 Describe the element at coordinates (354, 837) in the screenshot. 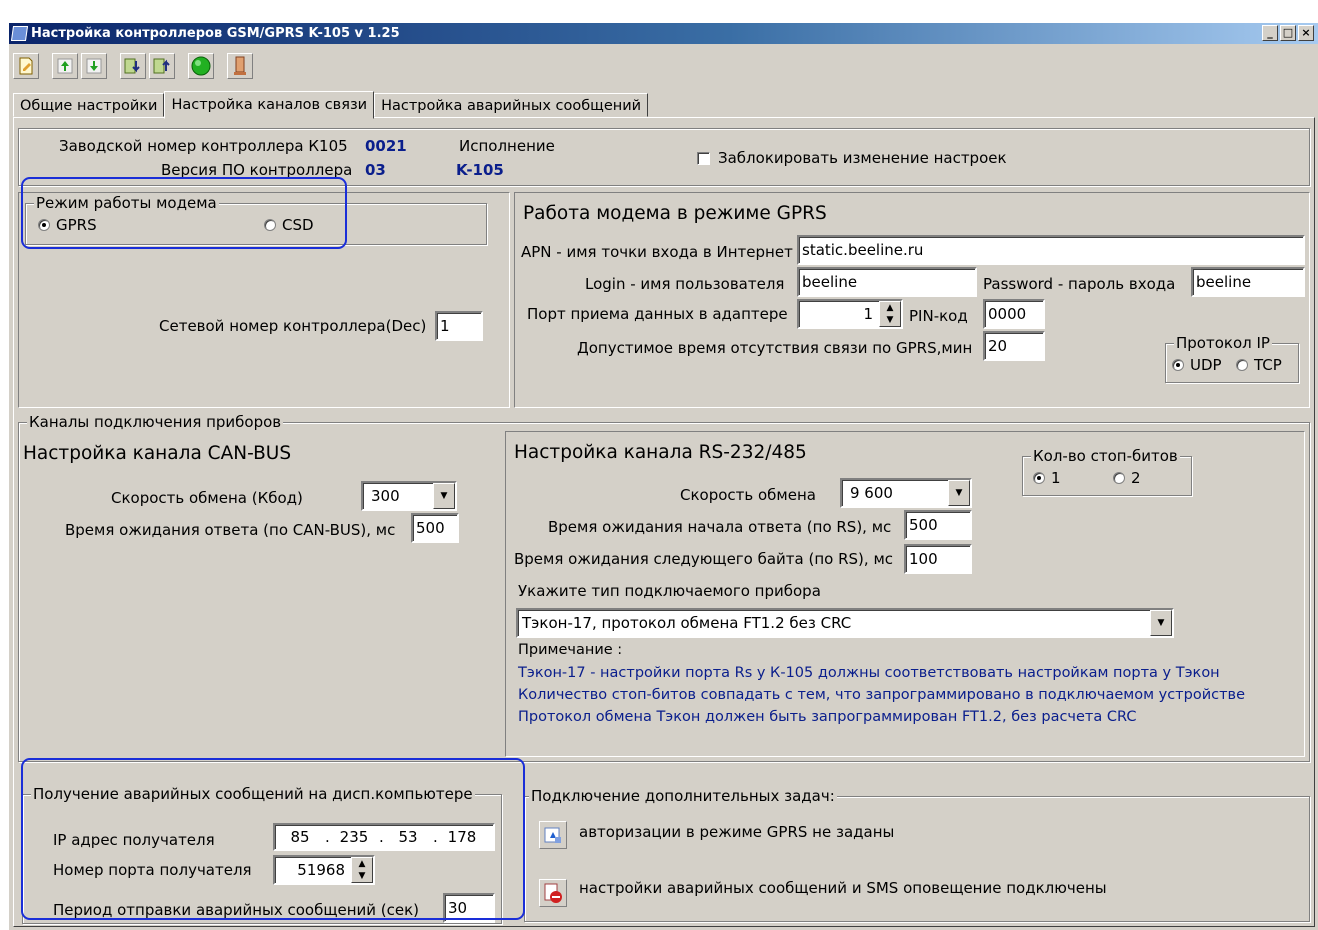

I see `ip-octet-2: 235` at that location.